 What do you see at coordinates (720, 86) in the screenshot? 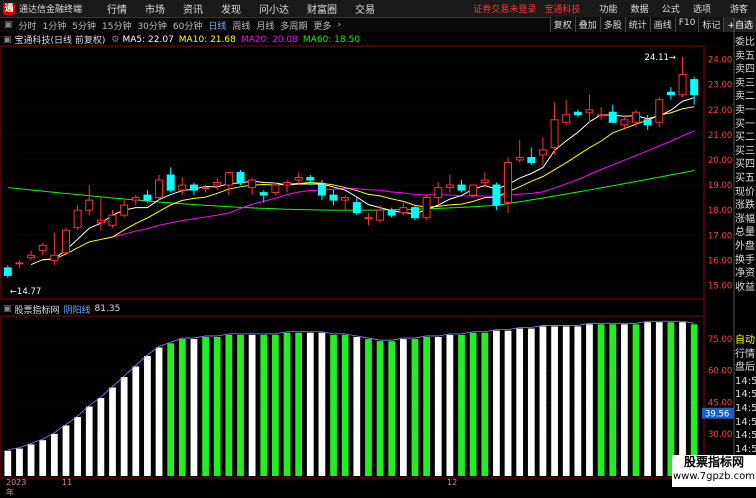
I see `price-tick-1: 23.00` at bounding box center [720, 86].